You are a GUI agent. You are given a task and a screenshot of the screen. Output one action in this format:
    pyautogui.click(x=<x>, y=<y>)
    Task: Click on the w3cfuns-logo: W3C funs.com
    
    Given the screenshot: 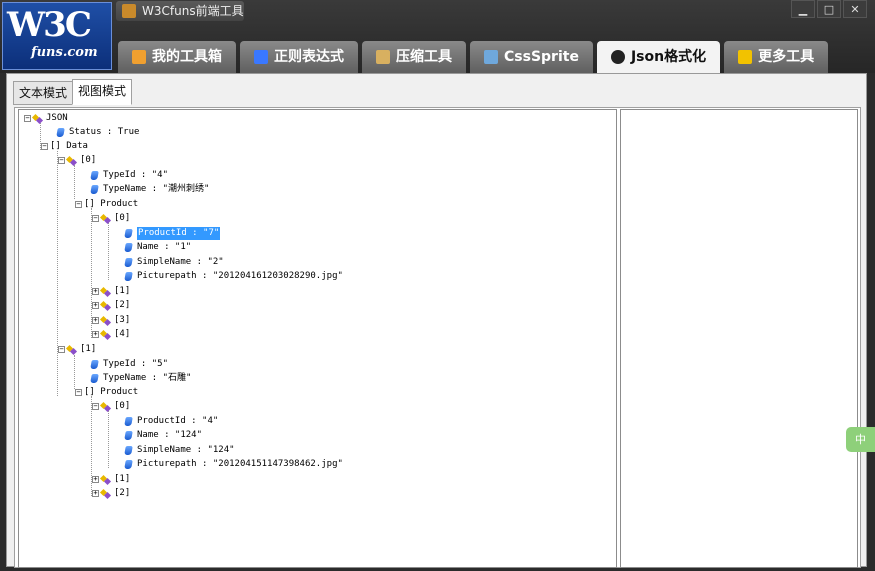 What is the action you would take?
    pyautogui.click(x=57, y=36)
    